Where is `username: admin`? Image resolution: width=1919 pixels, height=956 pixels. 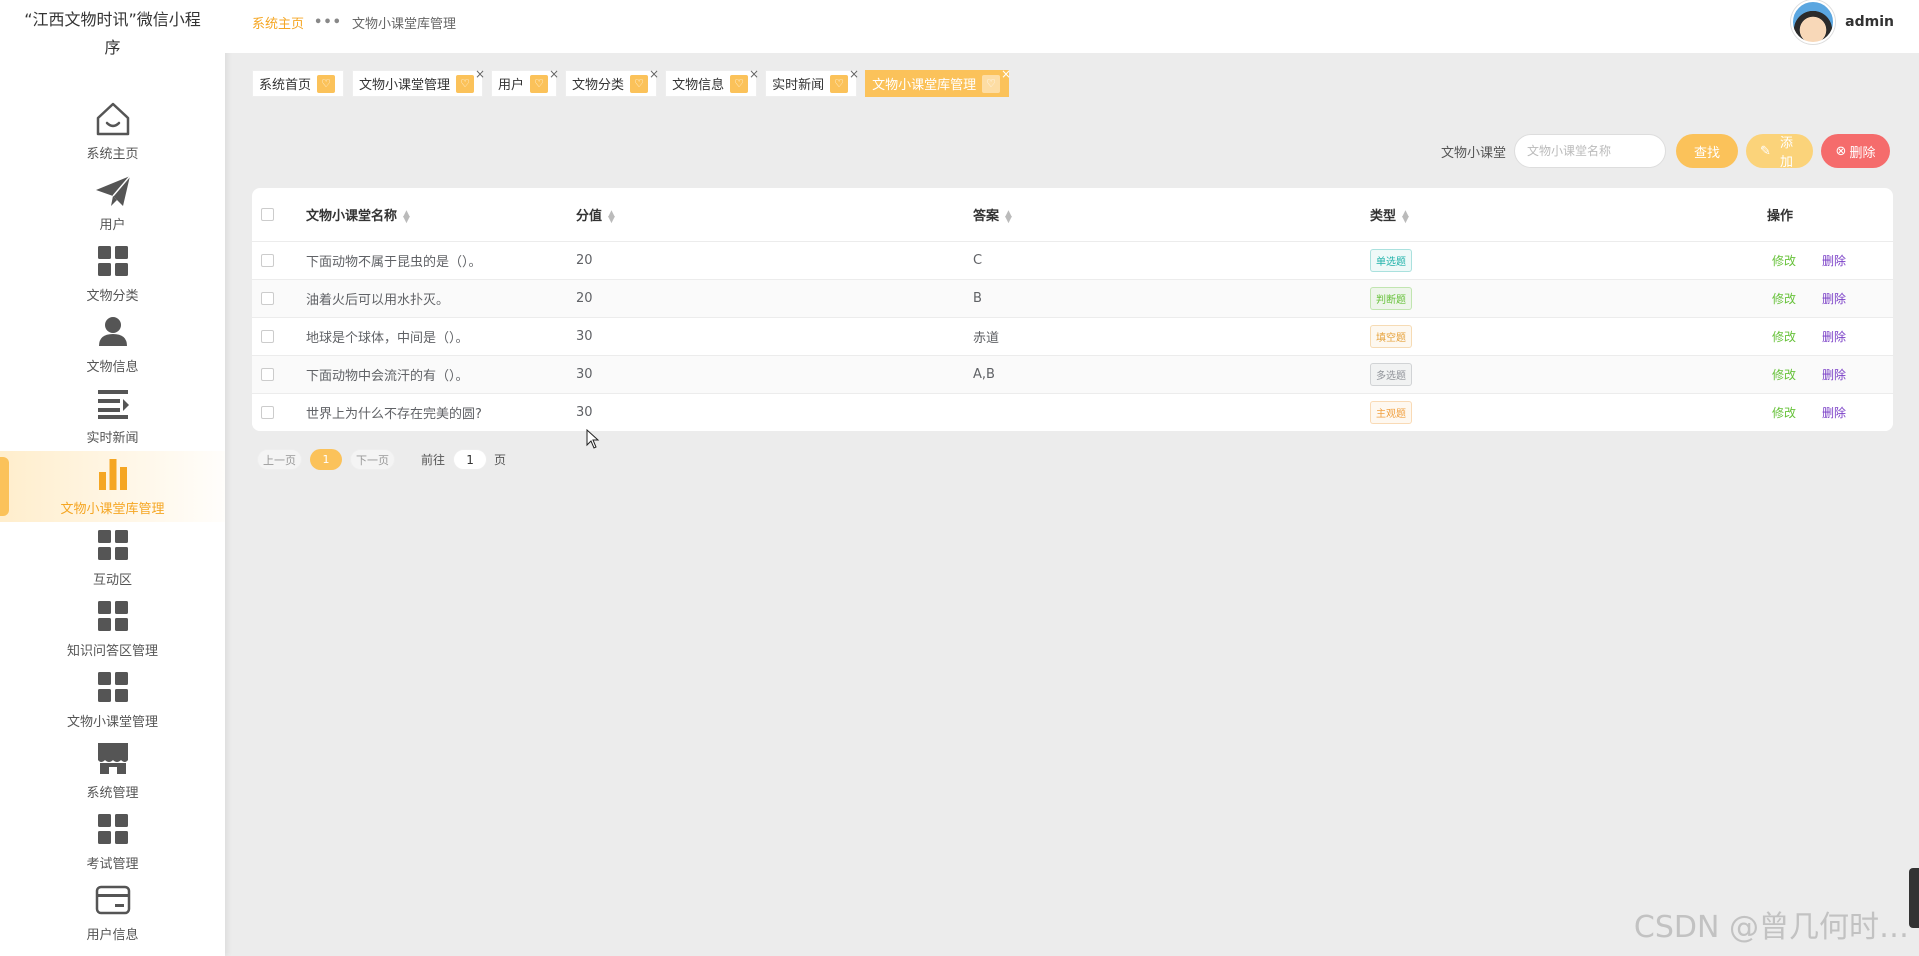
username: admin is located at coordinates (1869, 22).